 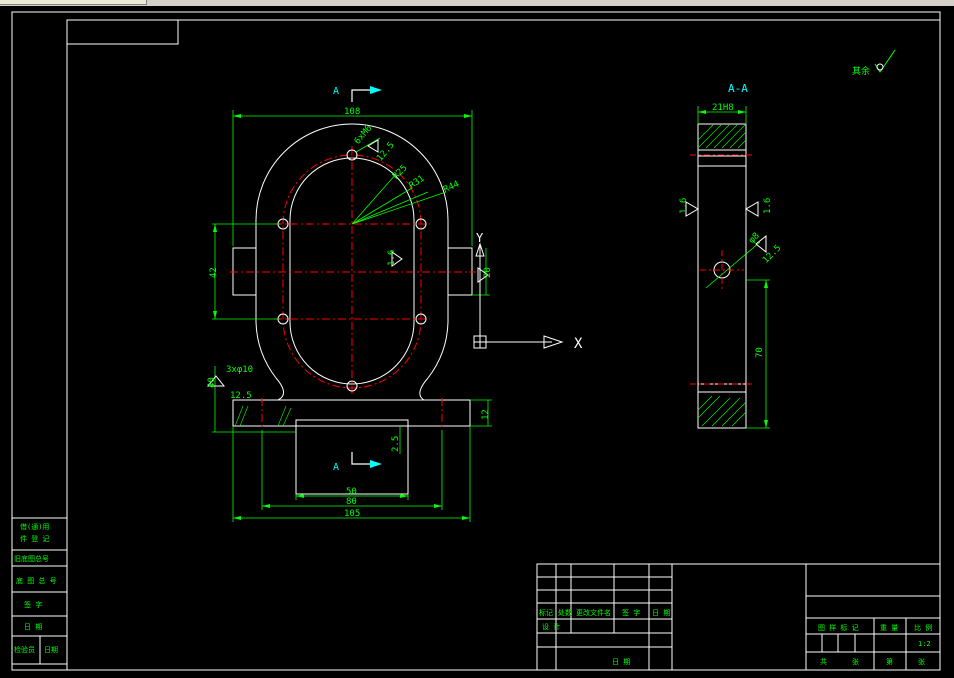 What do you see at coordinates (31, 558) in the screenshot?
I see `left-table-row-3: 旧底图总号` at bounding box center [31, 558].